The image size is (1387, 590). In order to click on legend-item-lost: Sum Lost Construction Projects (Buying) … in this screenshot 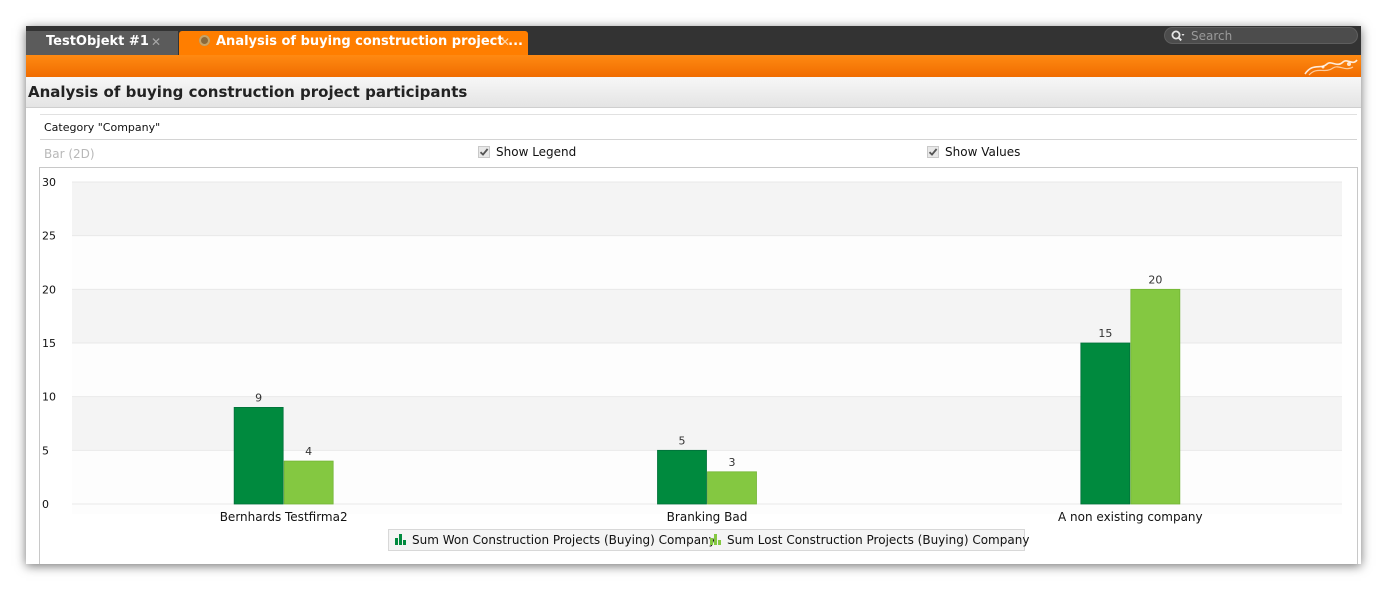, I will do `click(869, 540)`.